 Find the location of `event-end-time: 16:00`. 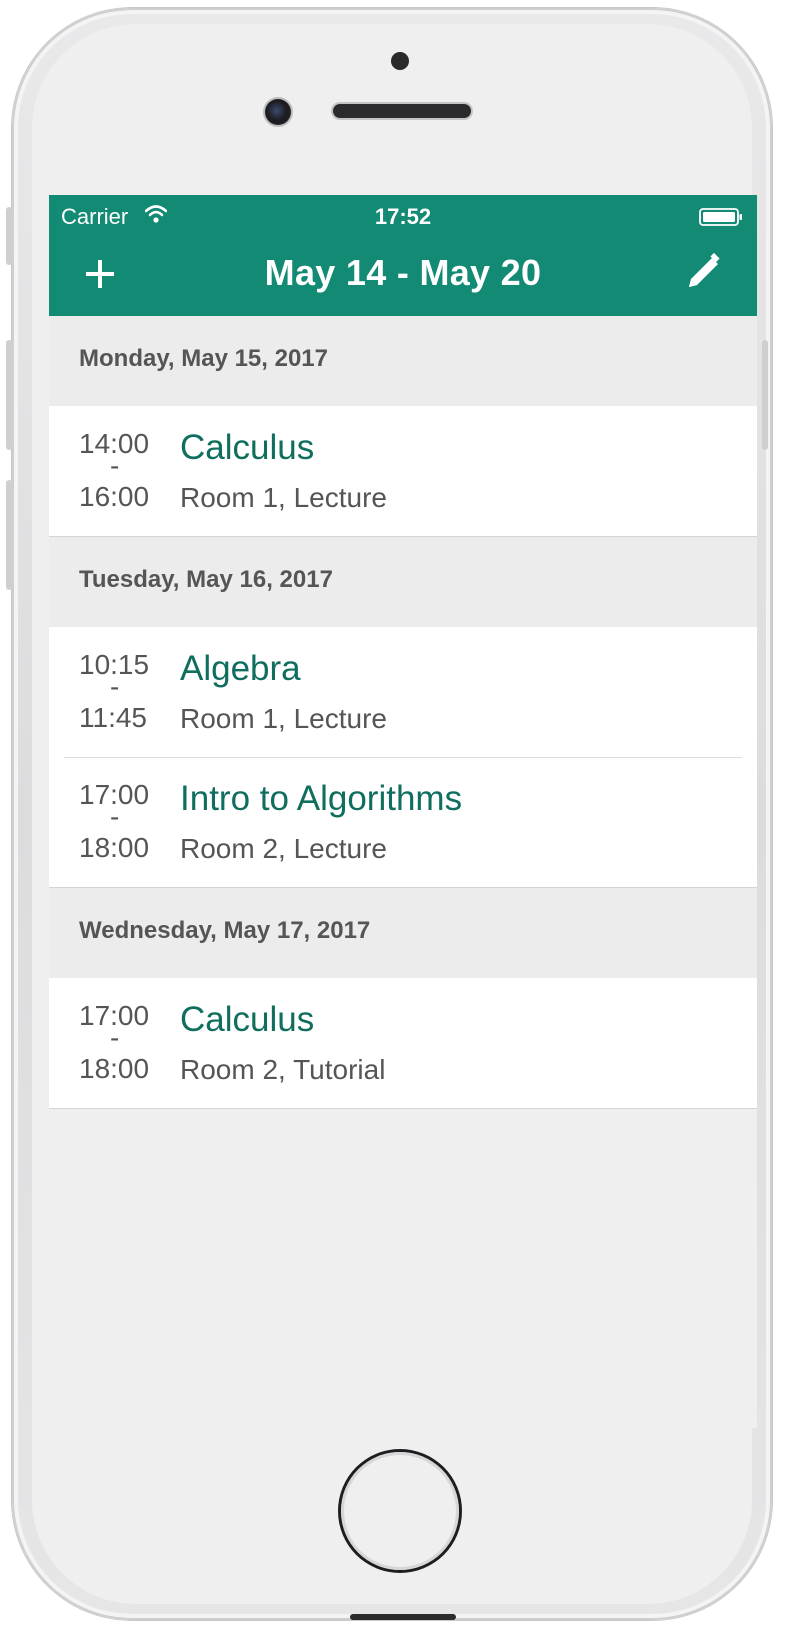

event-end-time: 16:00 is located at coordinates (114, 496).